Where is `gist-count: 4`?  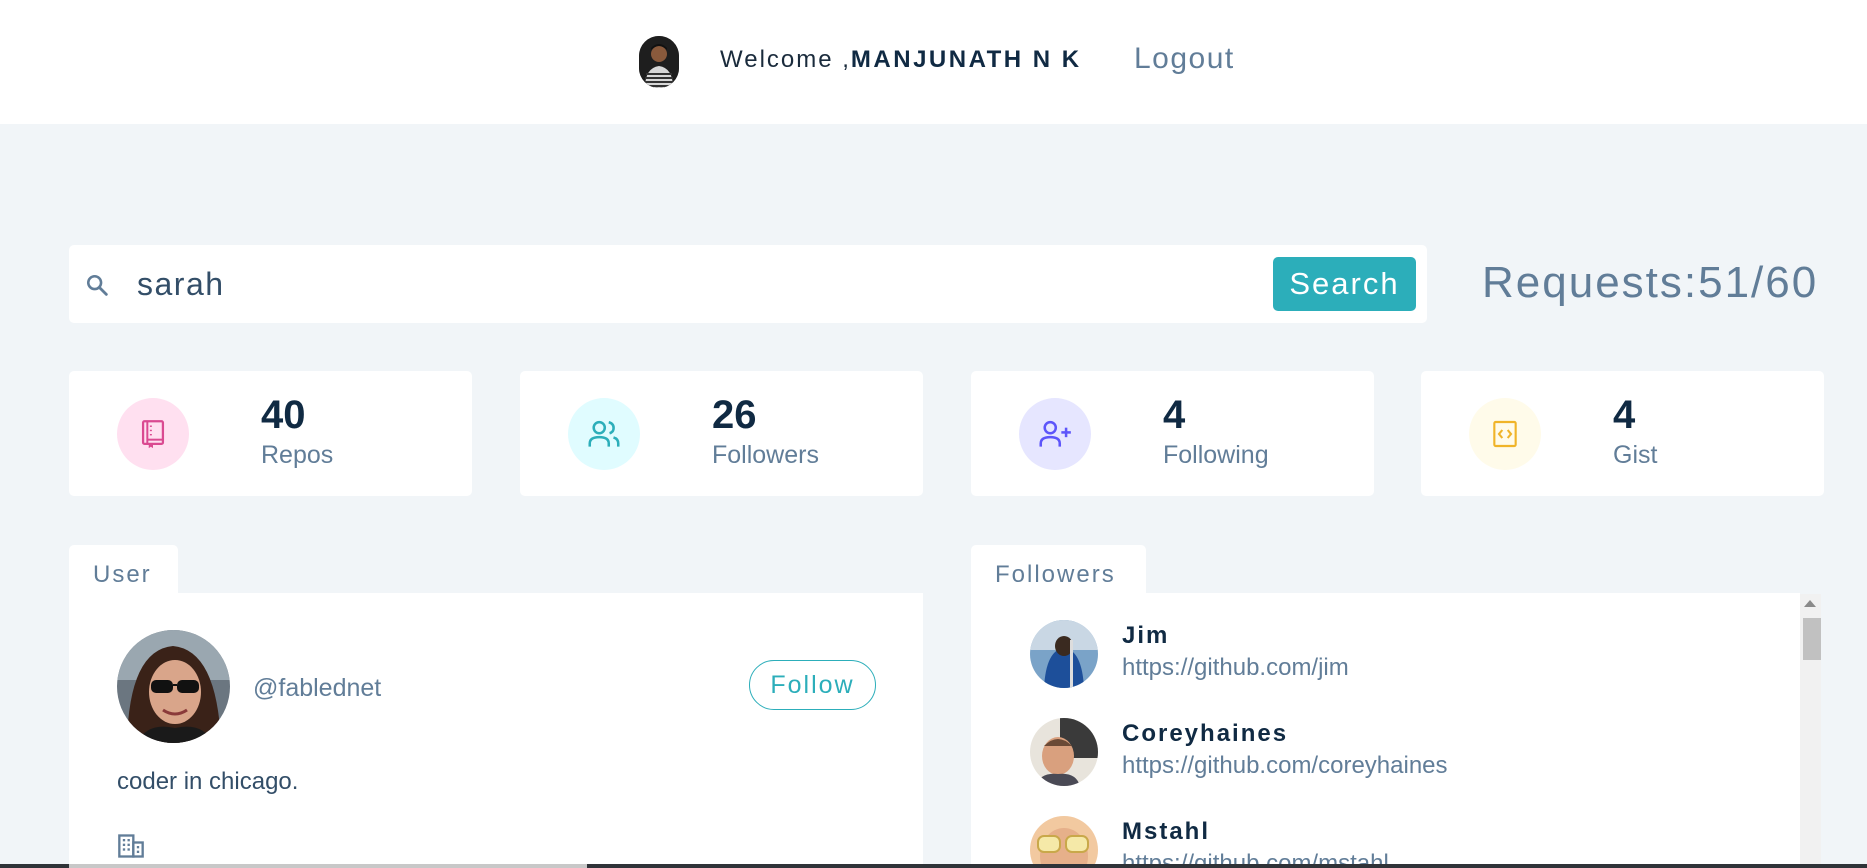 gist-count: 4 is located at coordinates (1624, 415).